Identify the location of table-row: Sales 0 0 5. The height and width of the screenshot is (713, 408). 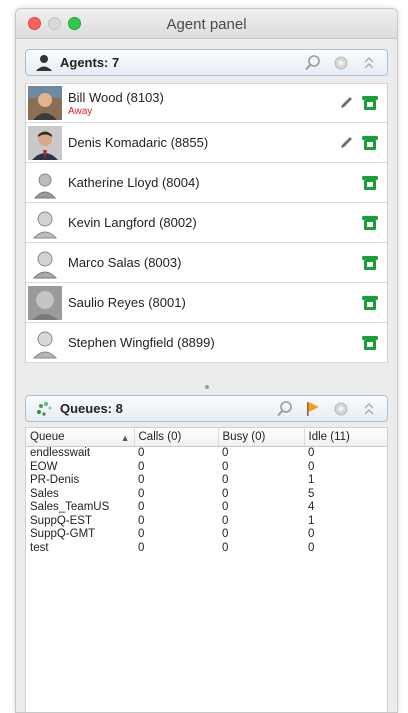
(206, 495).